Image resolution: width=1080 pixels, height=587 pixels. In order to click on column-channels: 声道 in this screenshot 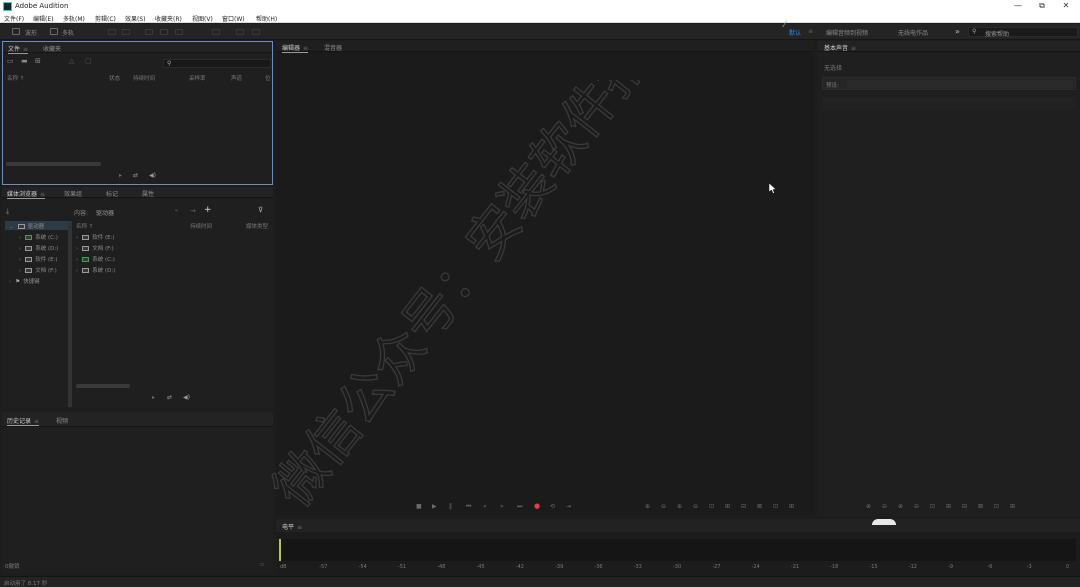, I will do `click(236, 78)`.